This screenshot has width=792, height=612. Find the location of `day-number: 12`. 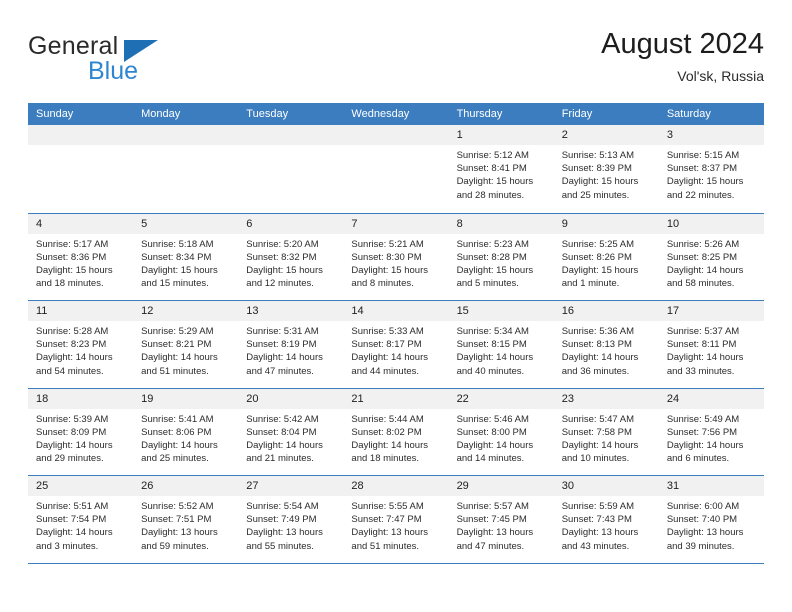

day-number: 12 is located at coordinates (186, 311).